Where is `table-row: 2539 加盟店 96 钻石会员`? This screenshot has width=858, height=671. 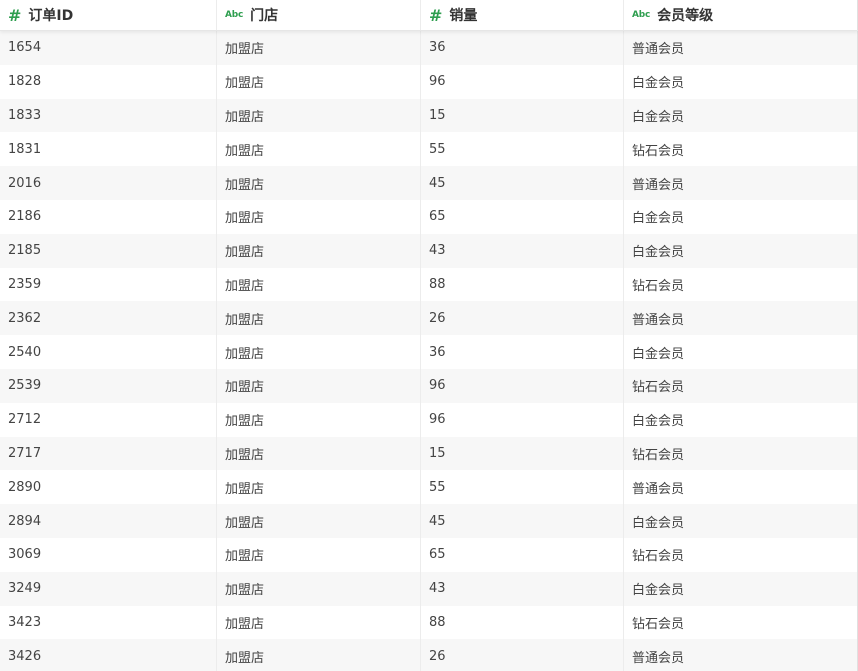
table-row: 2539 加盟店 96 钻石会员 is located at coordinates (429, 385).